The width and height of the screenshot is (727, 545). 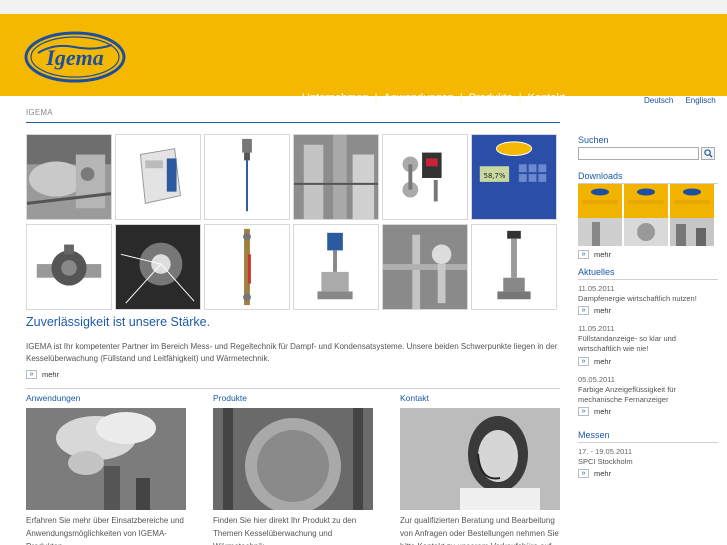 I want to click on search-form, so click(x=646, y=153).